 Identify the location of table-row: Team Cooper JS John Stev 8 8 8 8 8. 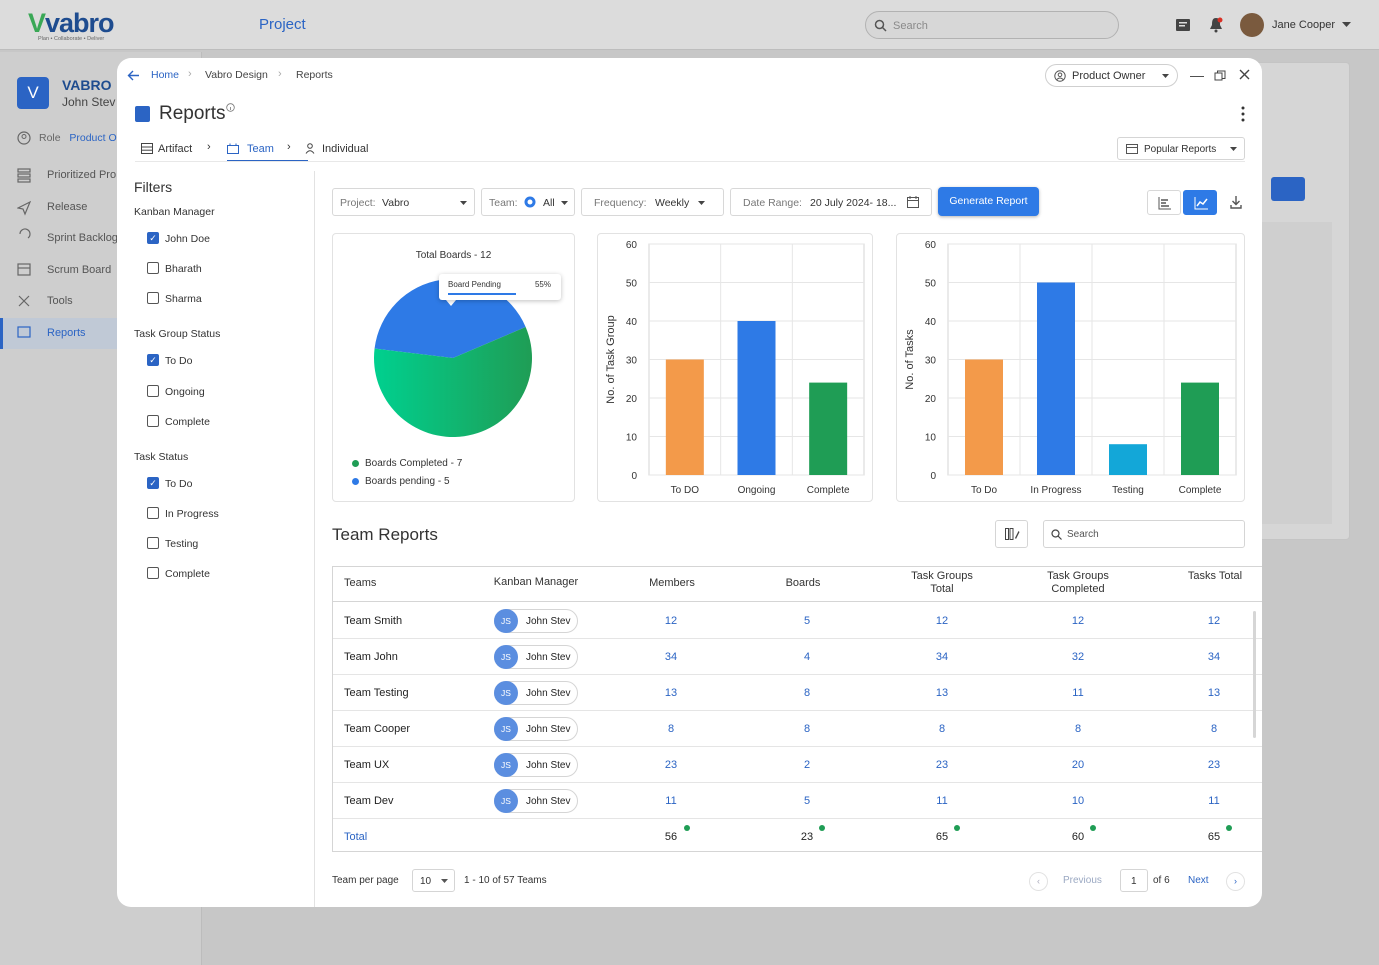
(797, 729).